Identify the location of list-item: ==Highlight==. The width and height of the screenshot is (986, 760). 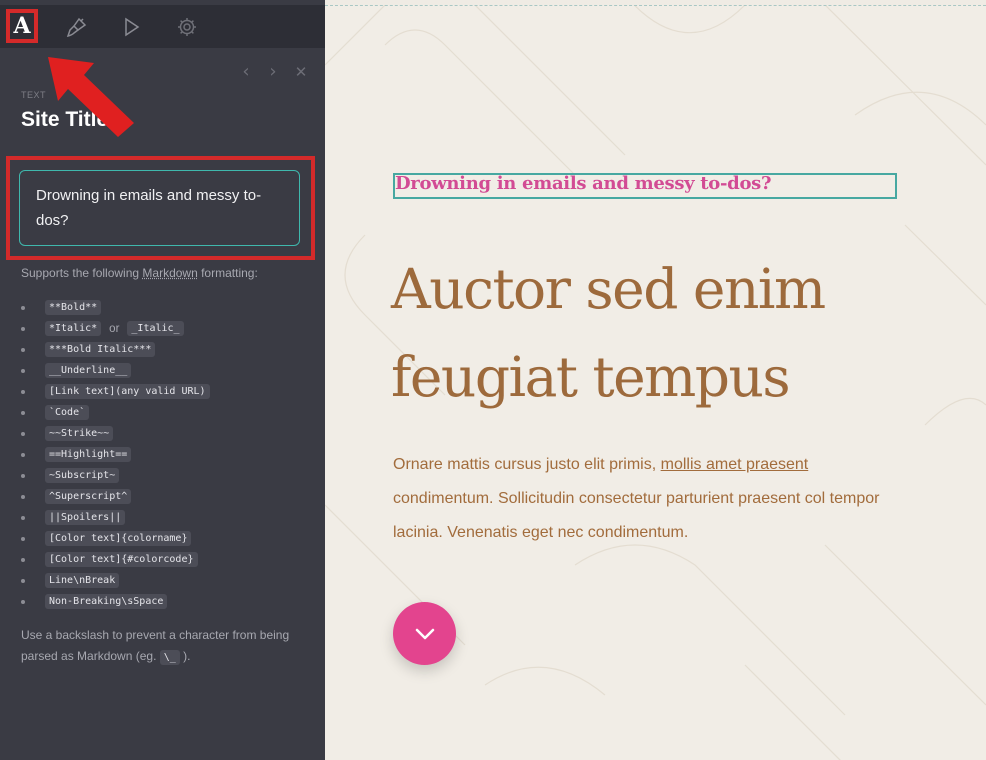
(115, 454).